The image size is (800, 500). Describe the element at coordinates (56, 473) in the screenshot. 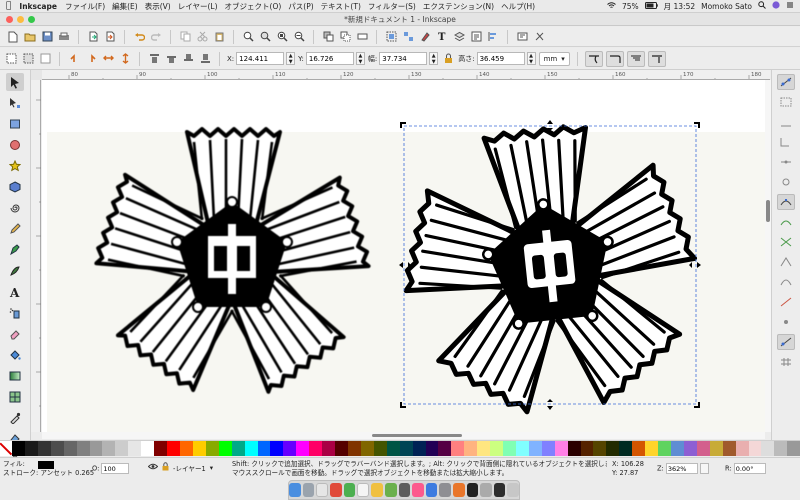

I see `stroke-value: アンセット` at that location.